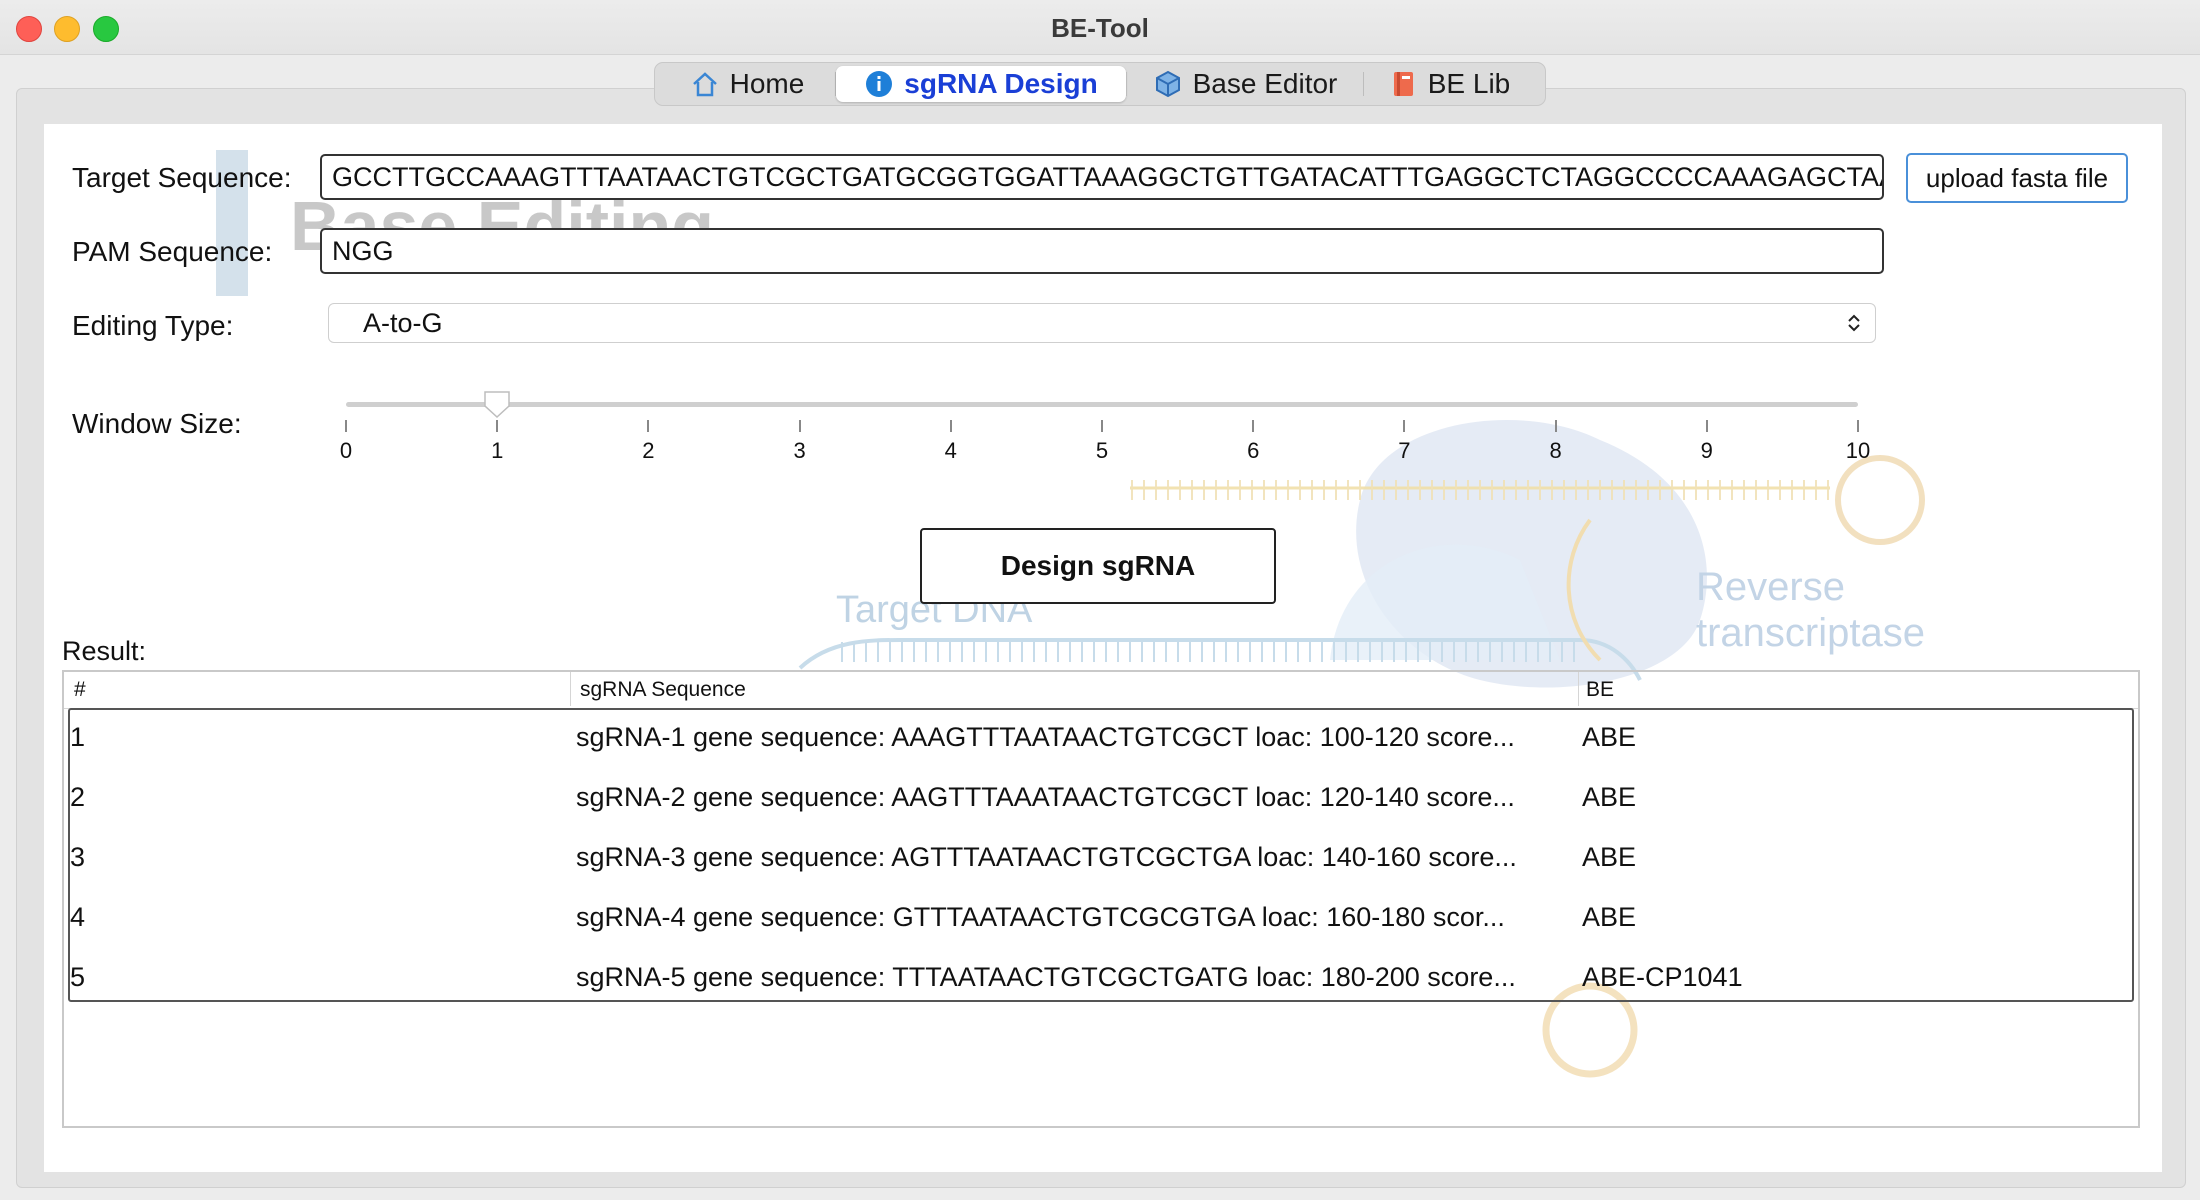 The image size is (2200, 1200). What do you see at coordinates (78, 797) in the screenshot?
I see `row-number: 2` at bounding box center [78, 797].